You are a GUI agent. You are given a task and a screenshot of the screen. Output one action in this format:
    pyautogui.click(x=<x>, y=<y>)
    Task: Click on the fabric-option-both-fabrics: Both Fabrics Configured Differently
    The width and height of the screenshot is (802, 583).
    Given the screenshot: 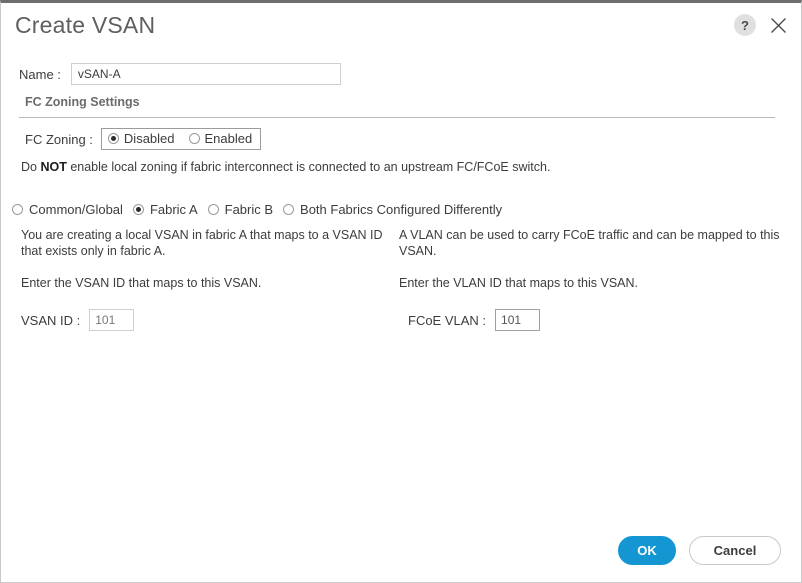 What is the action you would take?
    pyautogui.click(x=392, y=209)
    